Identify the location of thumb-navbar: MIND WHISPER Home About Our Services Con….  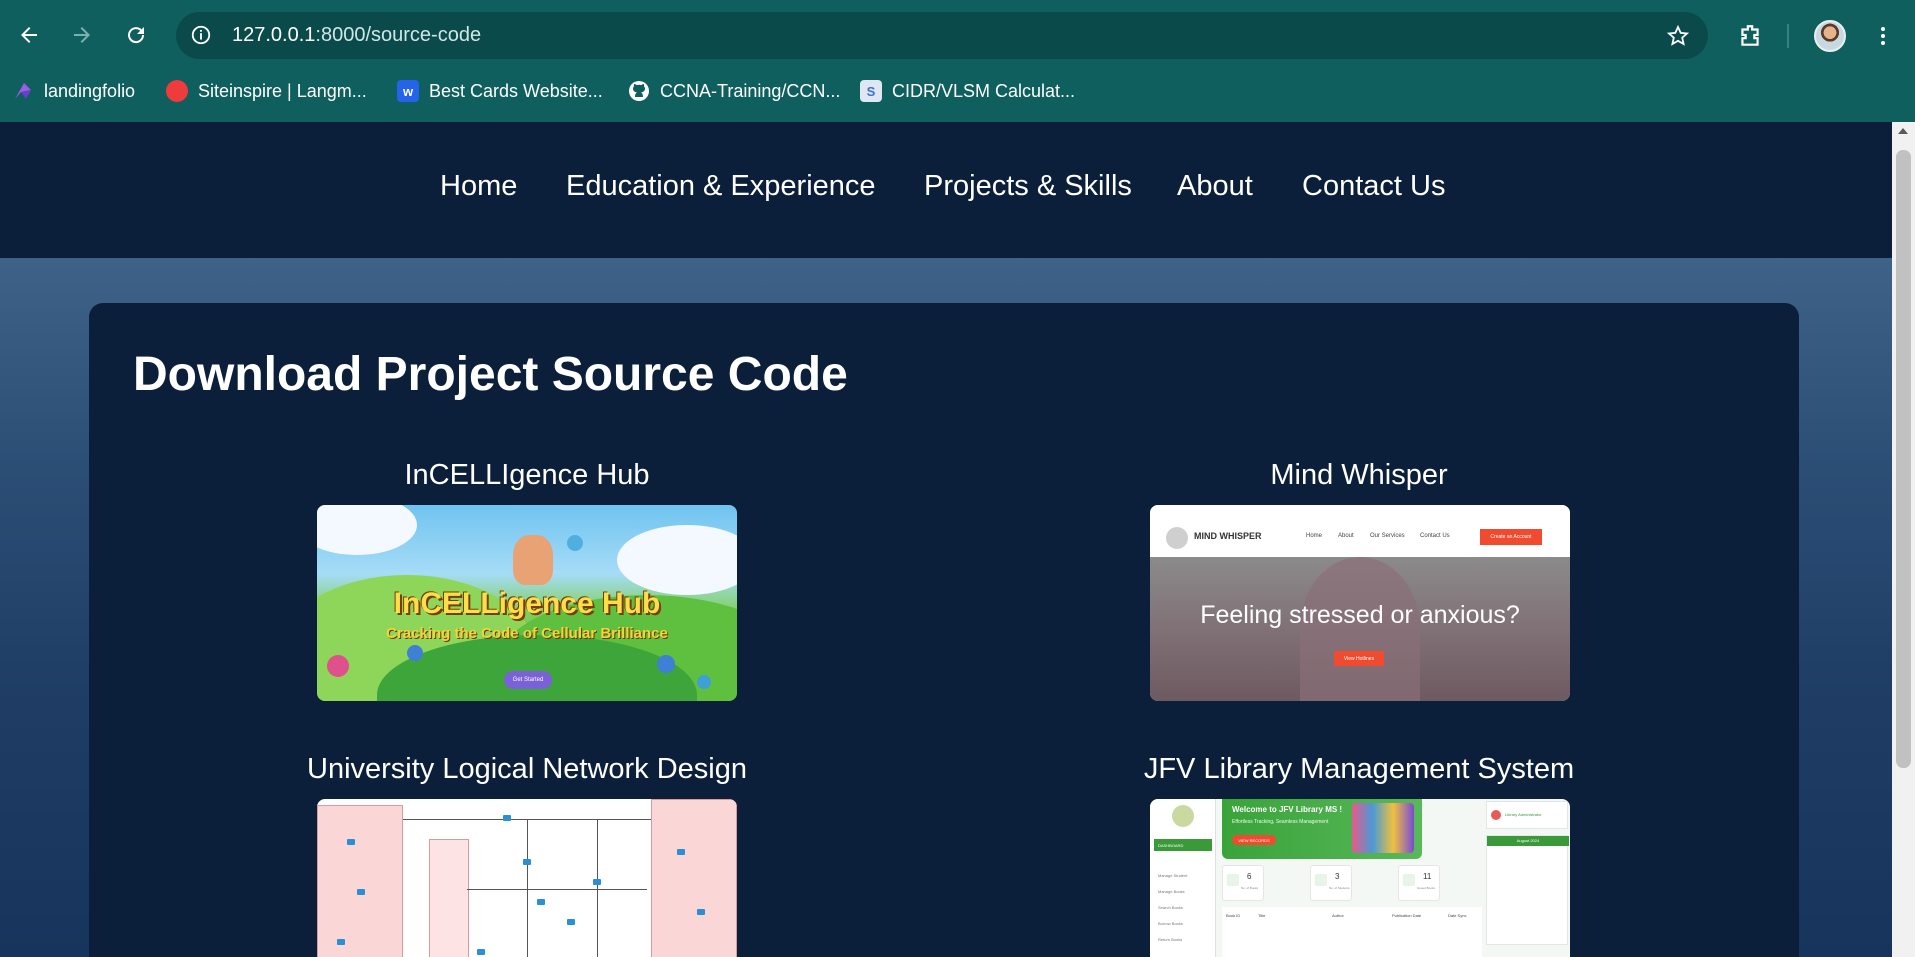
(1360, 538).